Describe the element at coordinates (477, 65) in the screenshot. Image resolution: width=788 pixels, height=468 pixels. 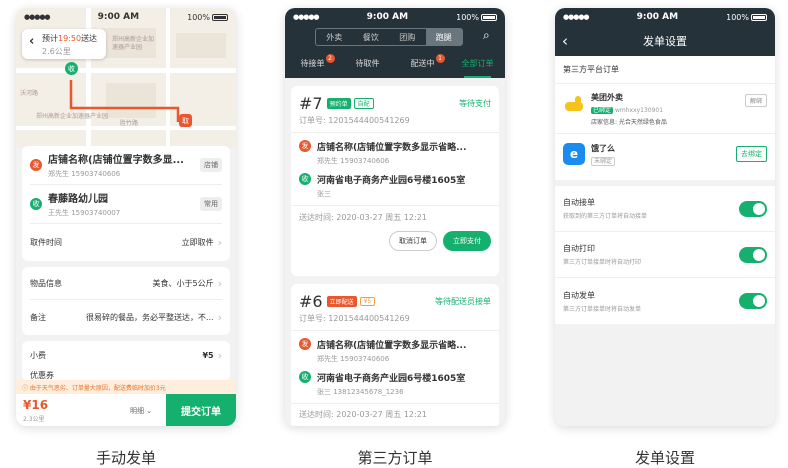
I see `tab-all-orders: 全部订单` at that location.